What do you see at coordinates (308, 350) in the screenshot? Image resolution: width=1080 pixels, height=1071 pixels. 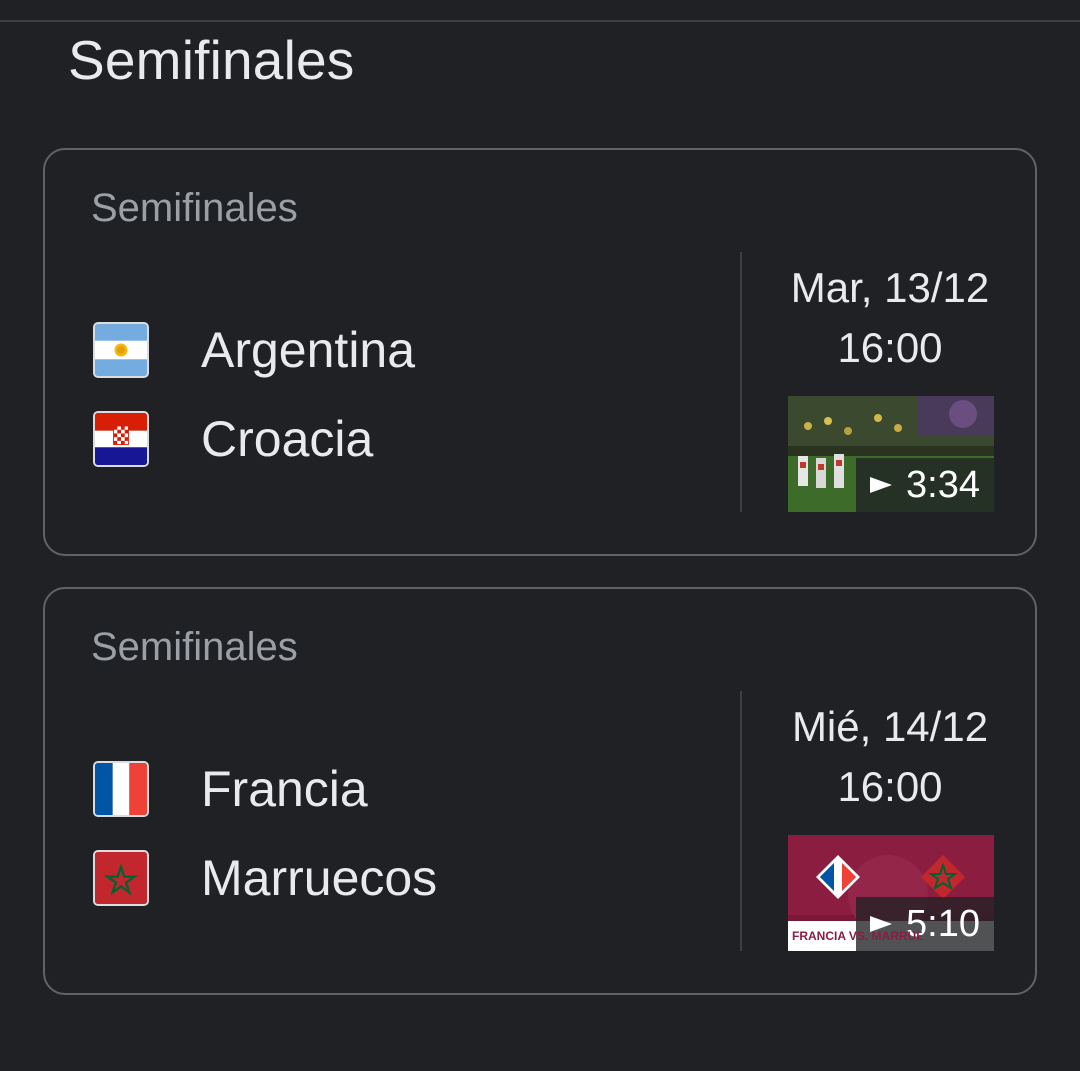 I see `team-name: Argentina` at bounding box center [308, 350].